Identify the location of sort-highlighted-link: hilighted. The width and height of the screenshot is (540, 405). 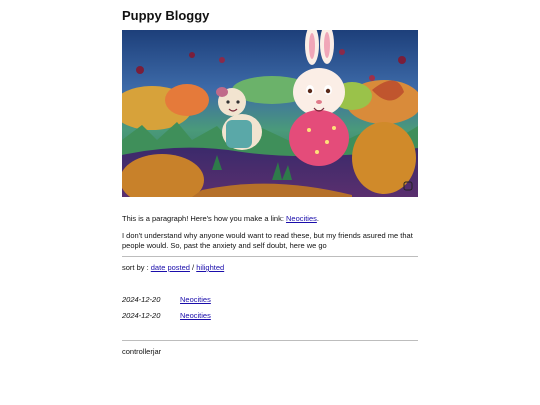
(210, 267).